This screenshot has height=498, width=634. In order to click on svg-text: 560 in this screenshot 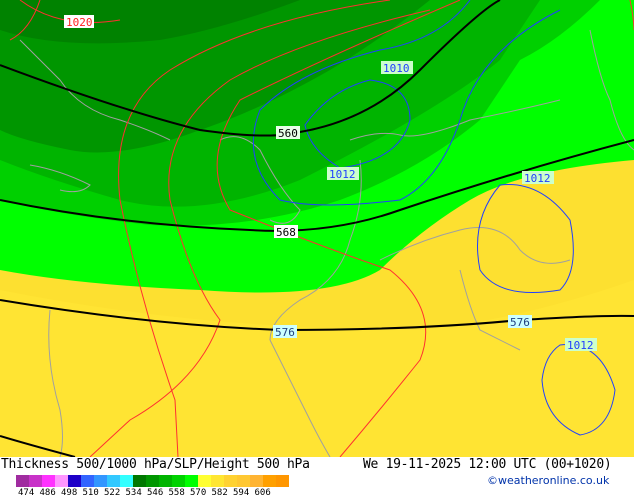, I will do `click(288, 133)`.